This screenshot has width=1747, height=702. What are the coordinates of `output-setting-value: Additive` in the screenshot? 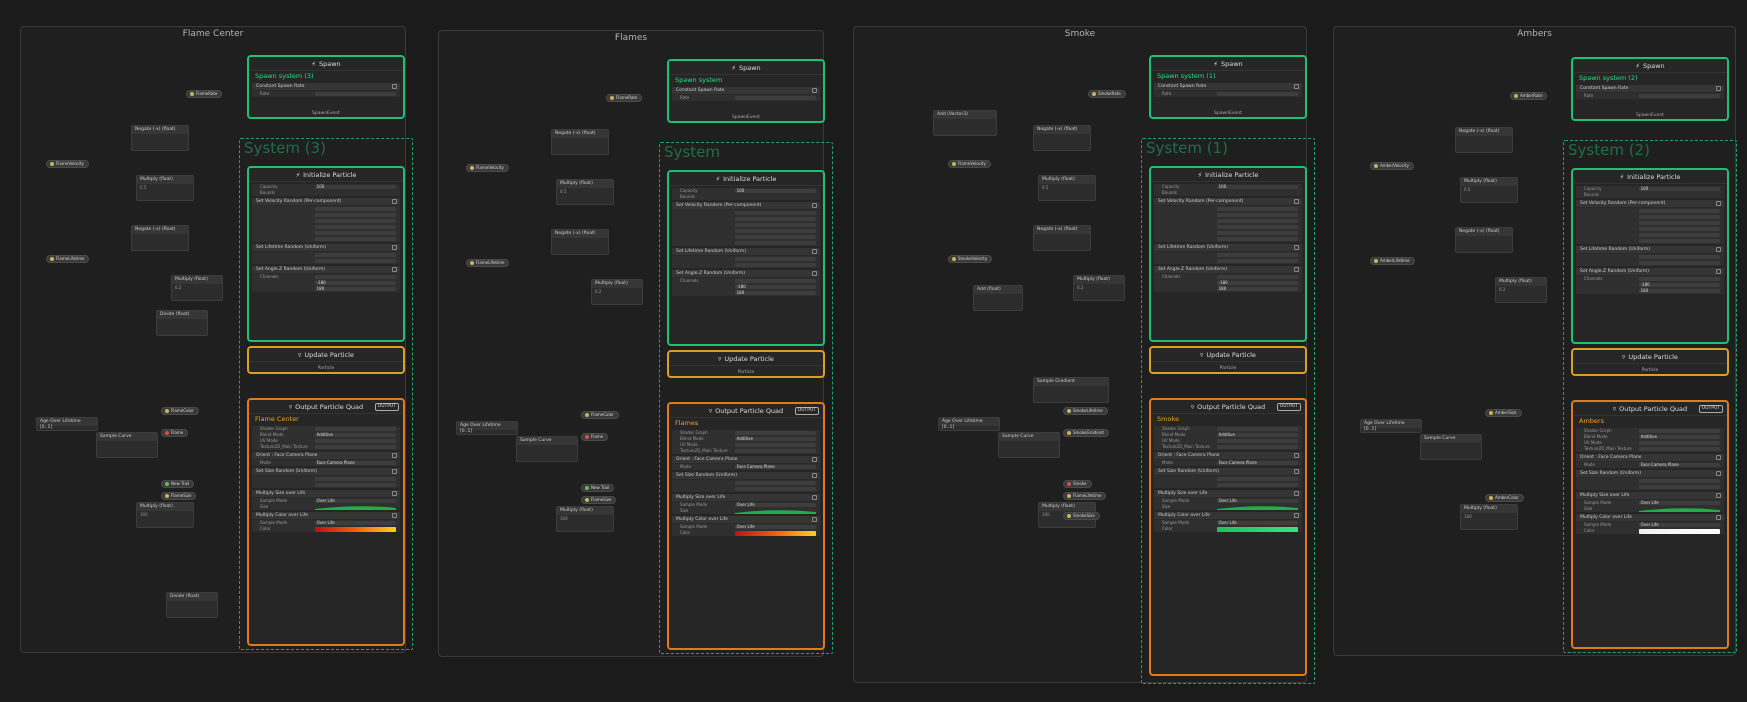 It's located at (775, 439).